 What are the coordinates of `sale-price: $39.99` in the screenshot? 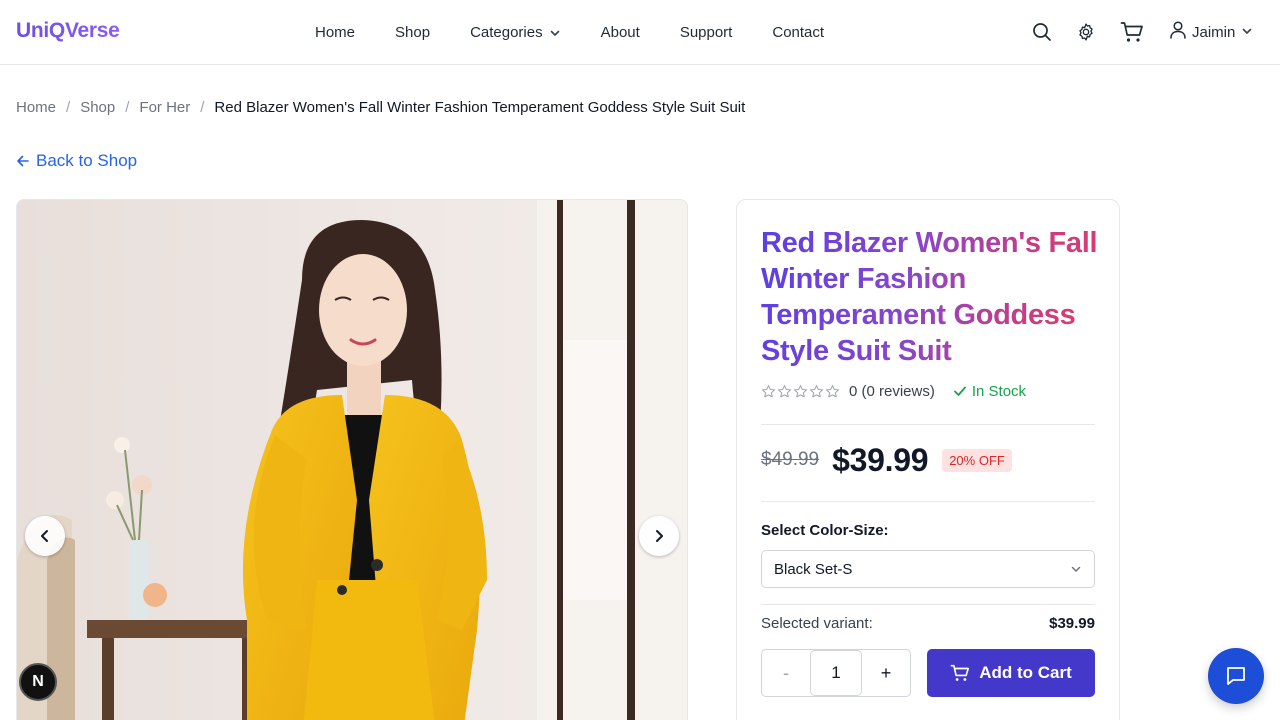 It's located at (880, 459).